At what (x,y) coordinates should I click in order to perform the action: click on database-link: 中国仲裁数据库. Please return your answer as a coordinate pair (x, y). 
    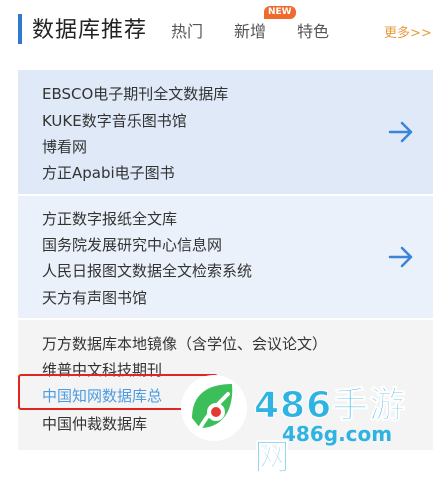
    Looking at the image, I should click on (94, 423).